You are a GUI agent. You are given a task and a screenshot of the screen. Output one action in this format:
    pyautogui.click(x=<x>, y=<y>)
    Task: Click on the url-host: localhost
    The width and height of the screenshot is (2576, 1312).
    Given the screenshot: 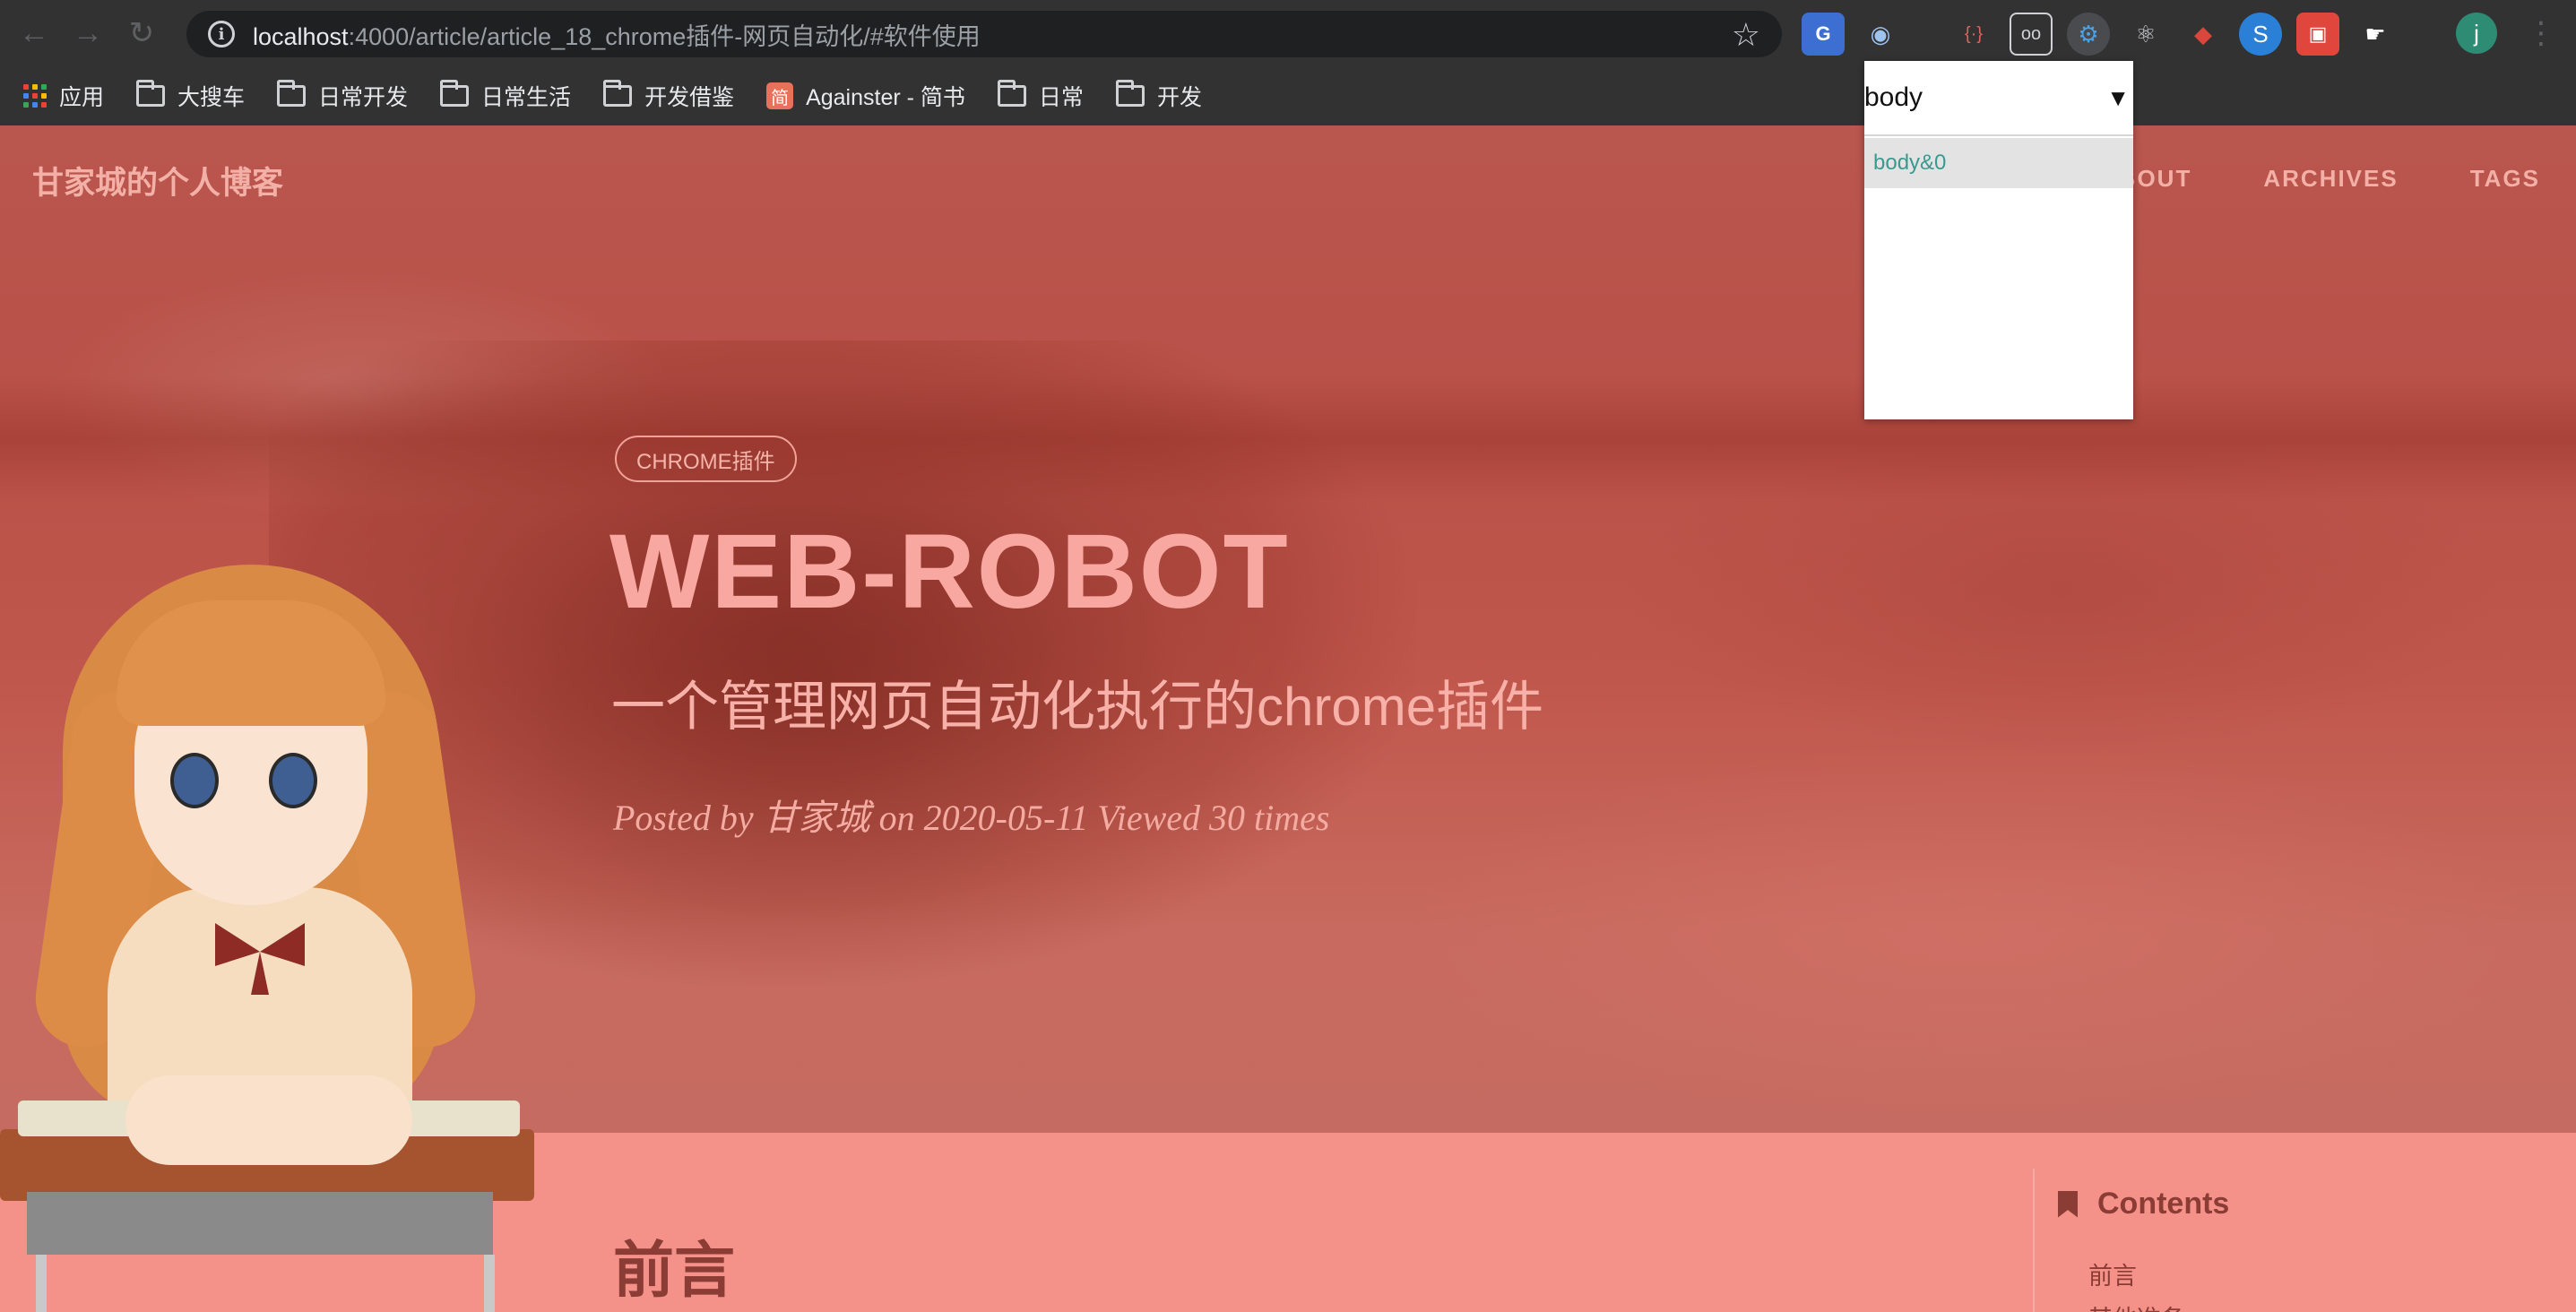 What is the action you would take?
    pyautogui.click(x=301, y=36)
    